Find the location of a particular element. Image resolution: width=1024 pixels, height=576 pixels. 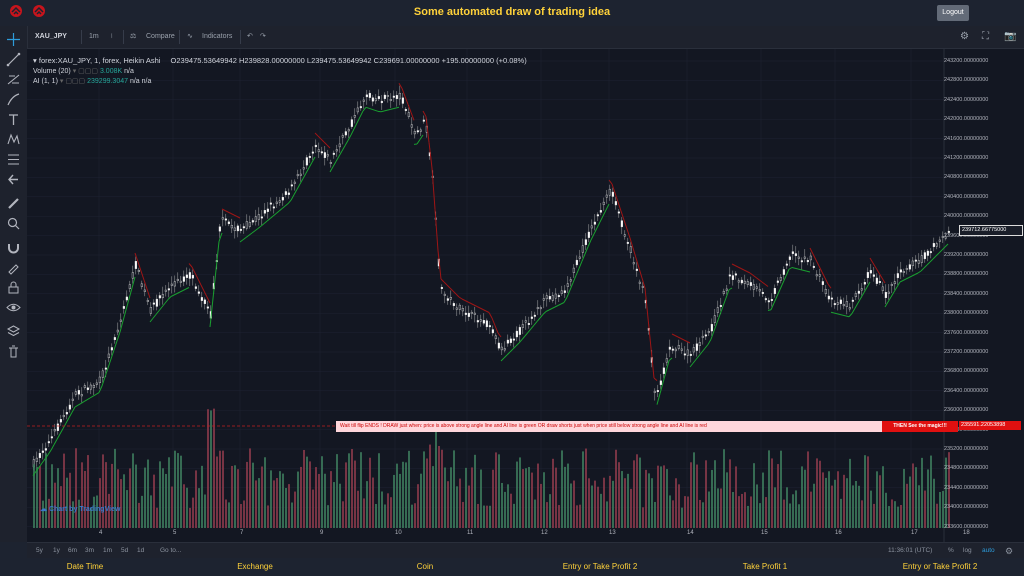

range-1y: 1y is located at coordinates (56, 551).